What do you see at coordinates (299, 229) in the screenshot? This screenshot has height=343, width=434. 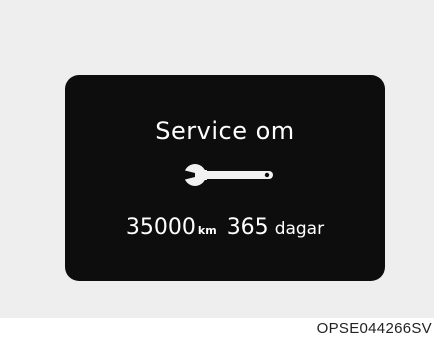 I see `days-unit: dagar` at bounding box center [299, 229].